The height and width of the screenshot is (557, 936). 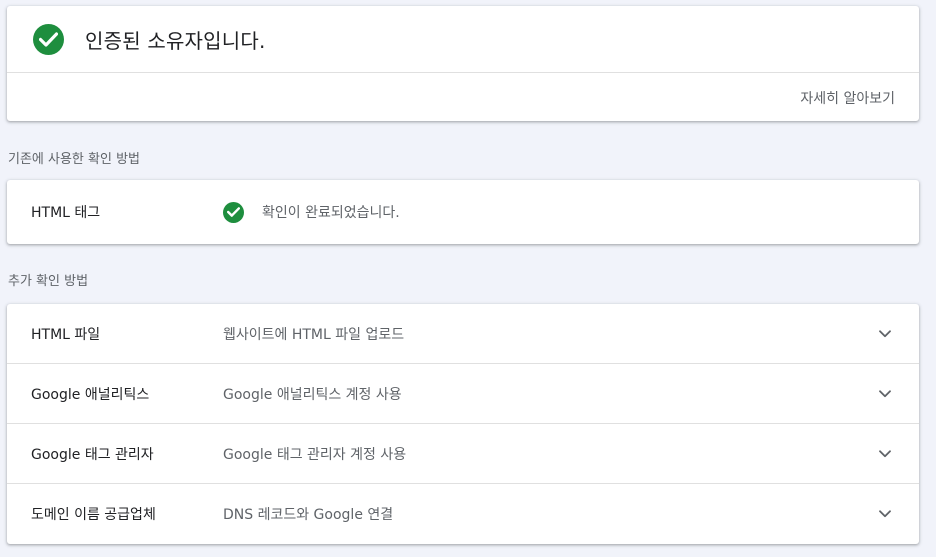 I want to click on method-name: HTML 파일, so click(x=66, y=334).